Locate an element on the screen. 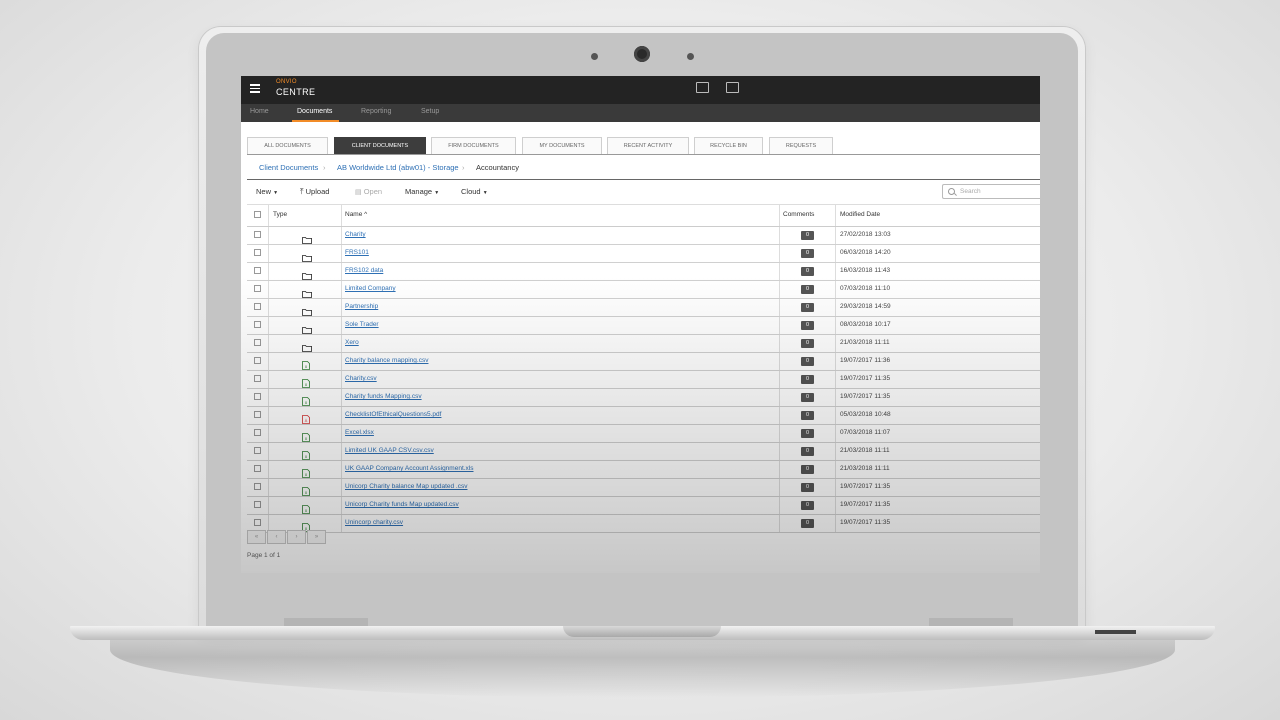  file-name-link: Charity balance mapping.csv is located at coordinates (386, 360).